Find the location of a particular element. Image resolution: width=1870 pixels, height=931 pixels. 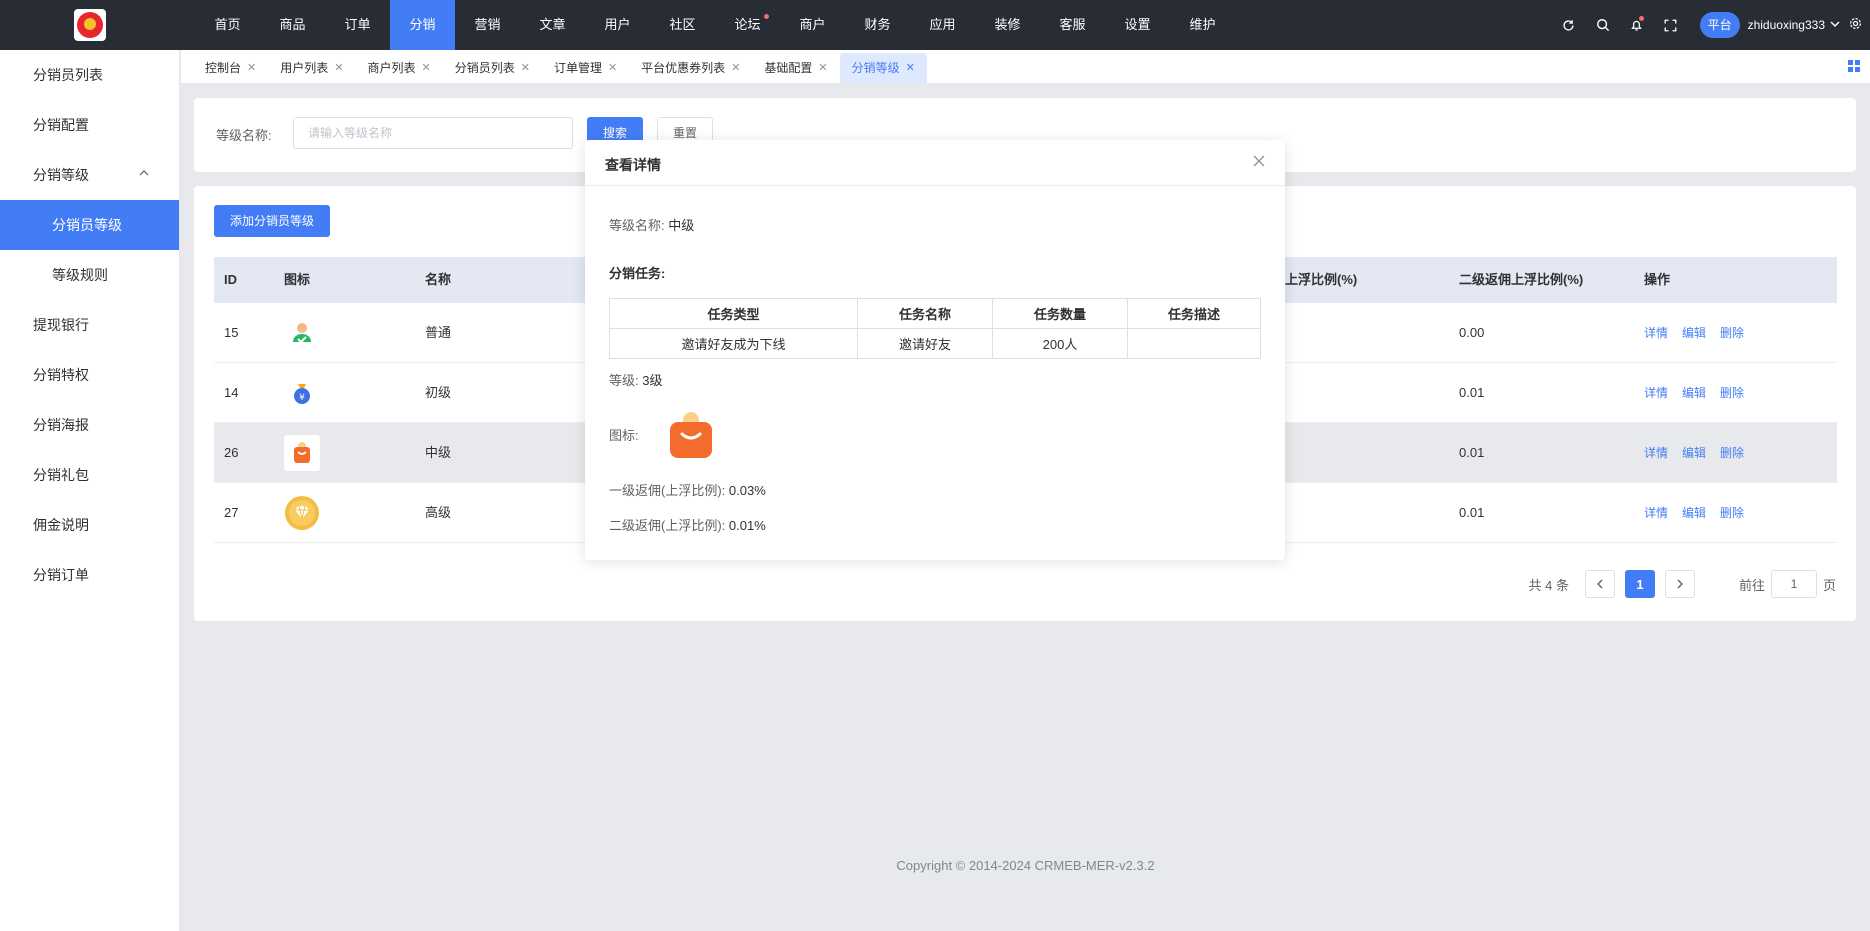

tab-dashboard: 控制台 ✕ is located at coordinates (230, 68).